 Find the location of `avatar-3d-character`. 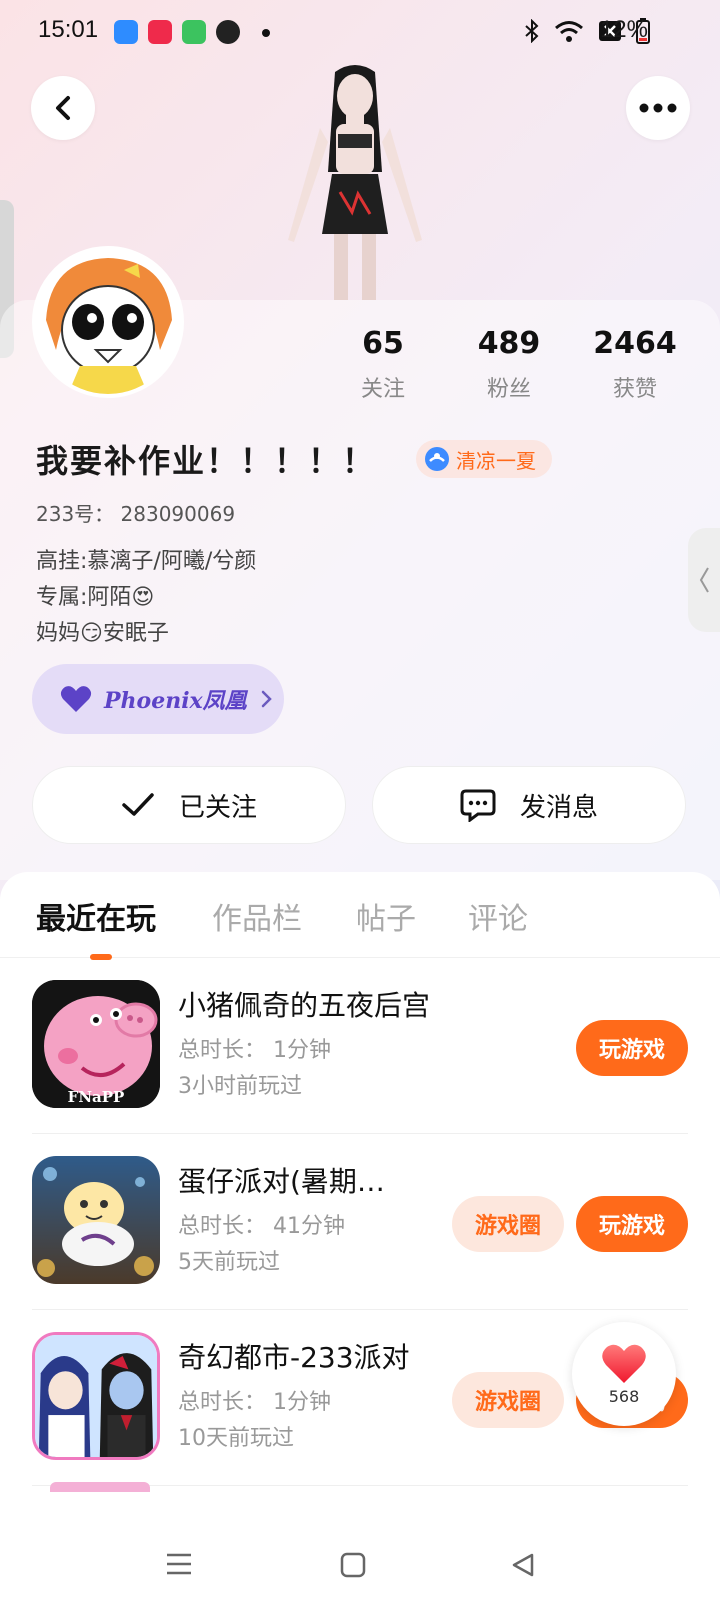

avatar-3d-character is located at coordinates (355, 181).